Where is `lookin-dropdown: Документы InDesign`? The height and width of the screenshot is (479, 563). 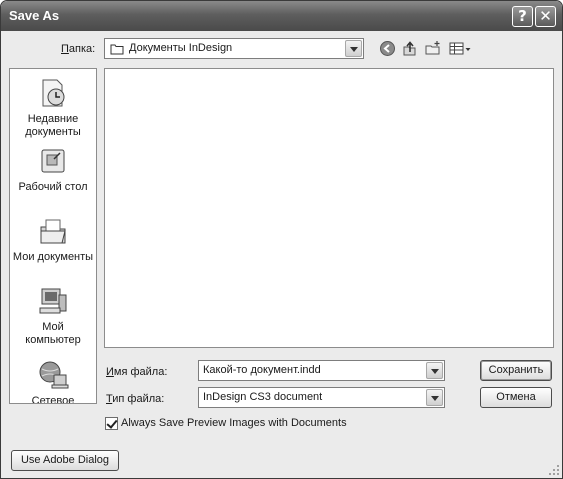 lookin-dropdown: Документы InDesign is located at coordinates (234, 48).